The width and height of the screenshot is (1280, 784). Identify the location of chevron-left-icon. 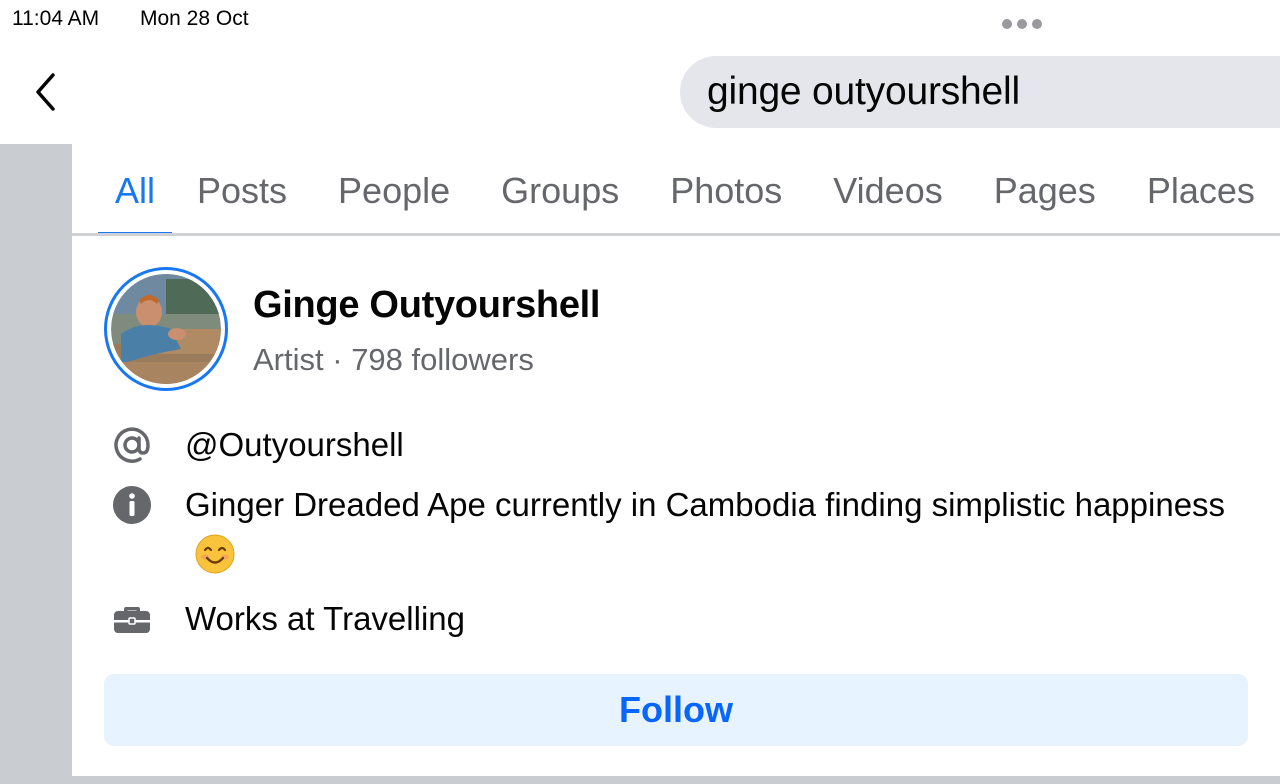
(45, 92).